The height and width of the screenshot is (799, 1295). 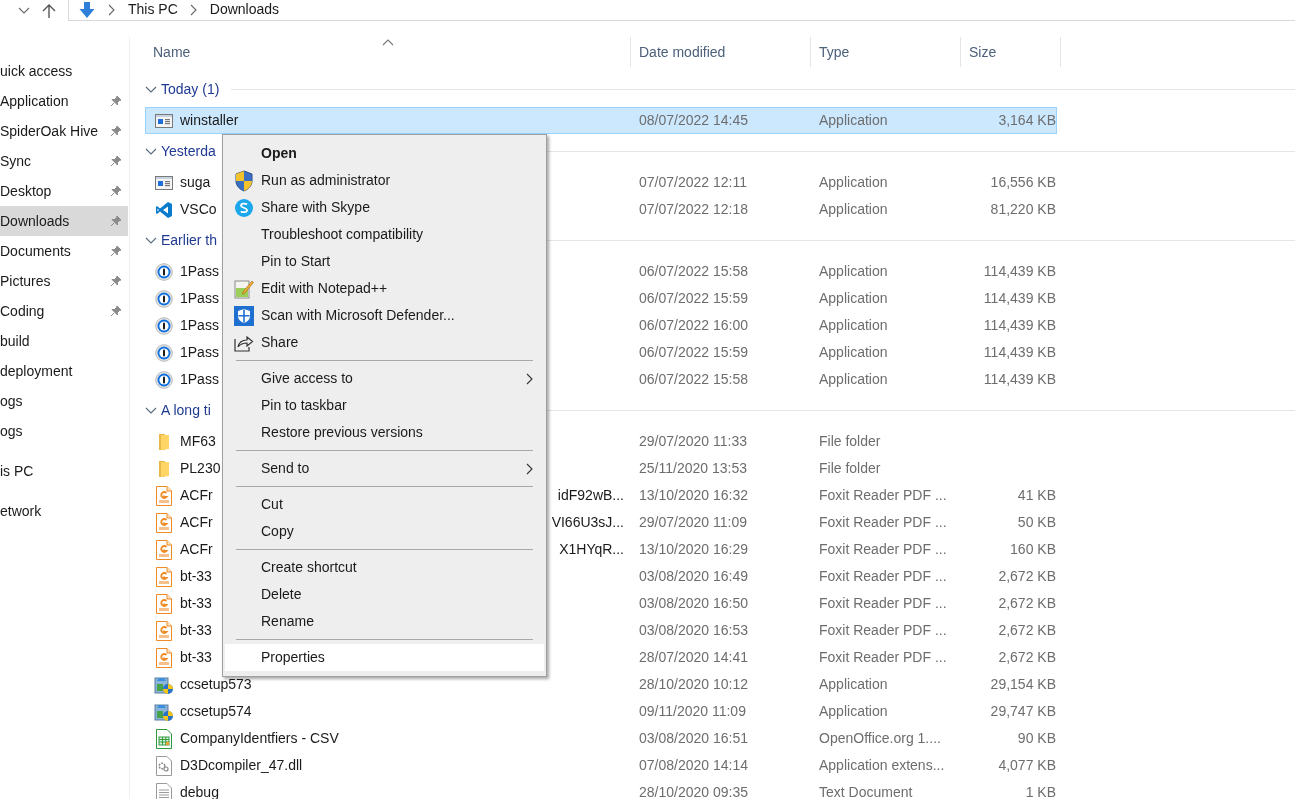 I want to click on menu-item: Share with Skype, so click(x=384, y=207).